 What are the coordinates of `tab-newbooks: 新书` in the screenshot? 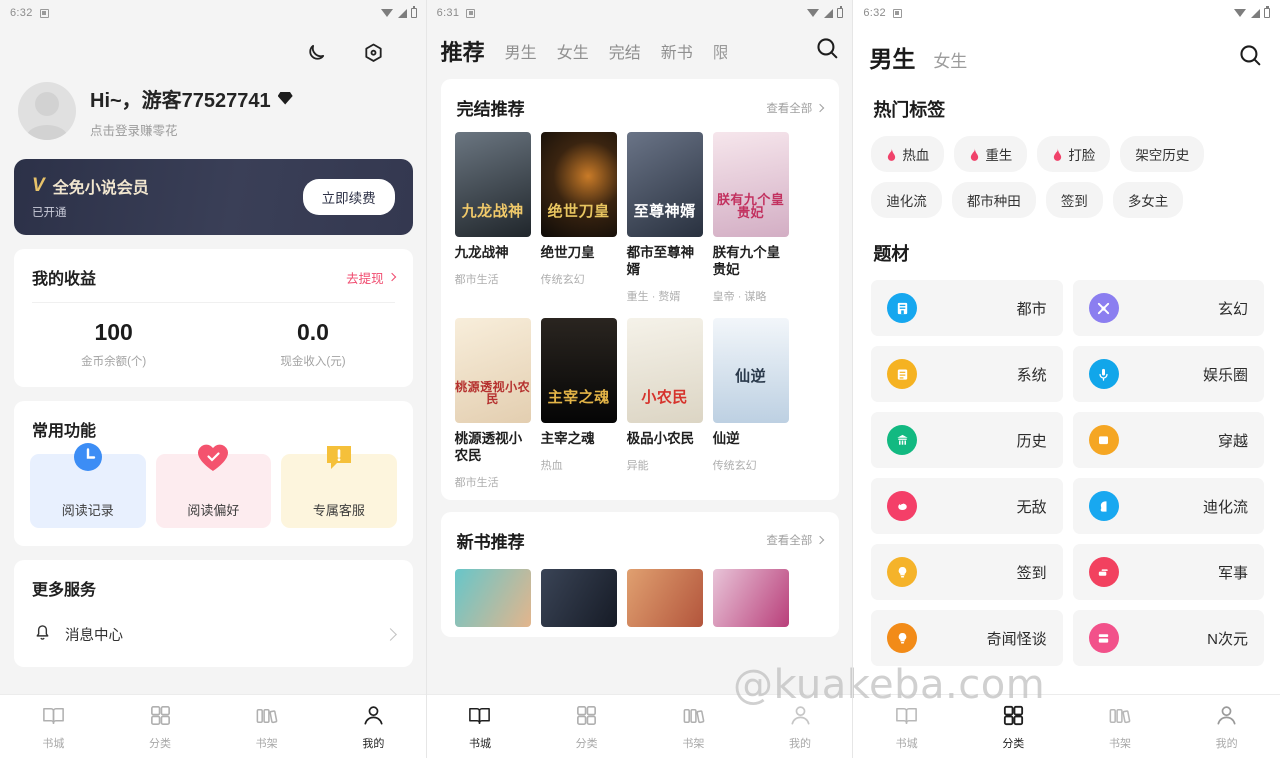 It's located at (677, 51).